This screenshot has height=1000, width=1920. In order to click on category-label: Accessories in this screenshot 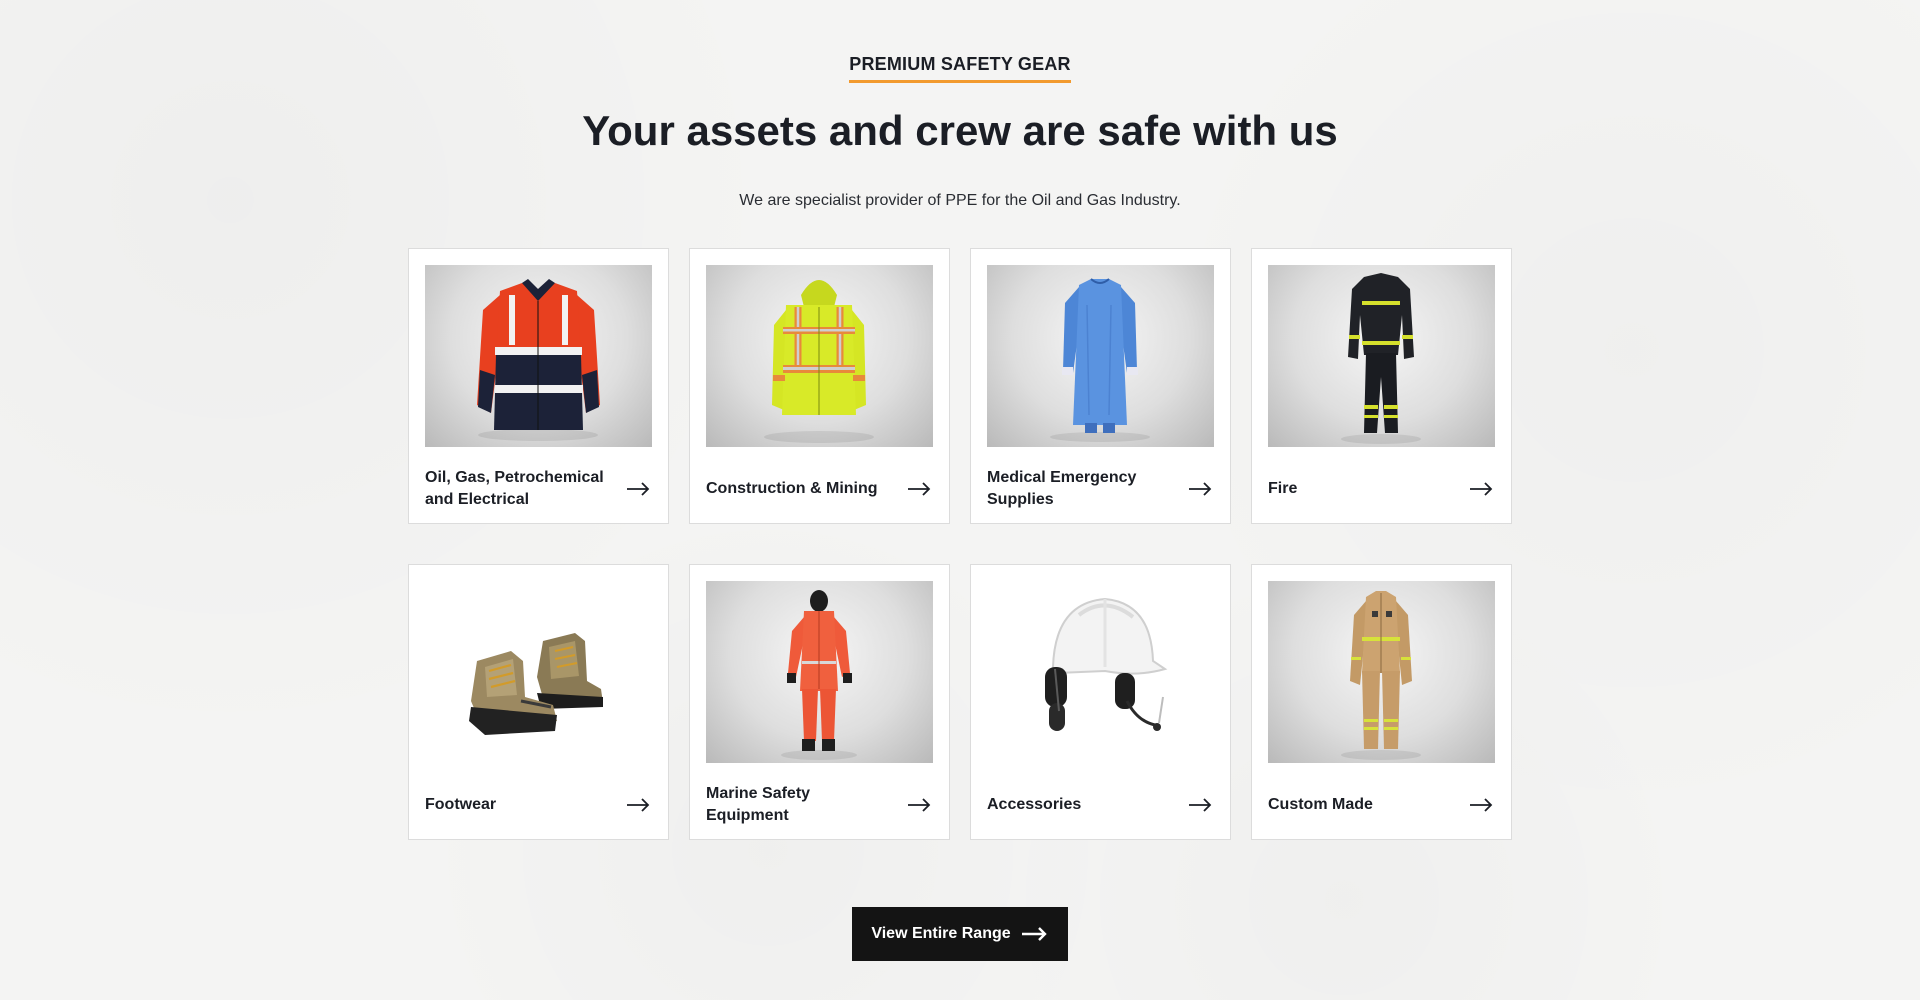, I will do `click(1034, 804)`.